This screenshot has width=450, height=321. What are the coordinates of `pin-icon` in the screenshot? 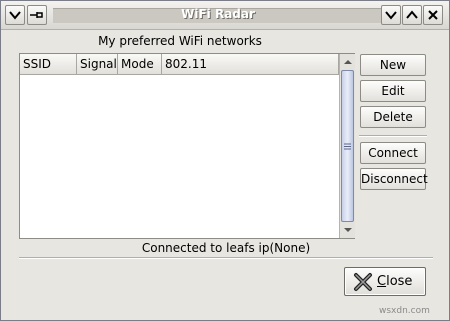 It's located at (36, 15).